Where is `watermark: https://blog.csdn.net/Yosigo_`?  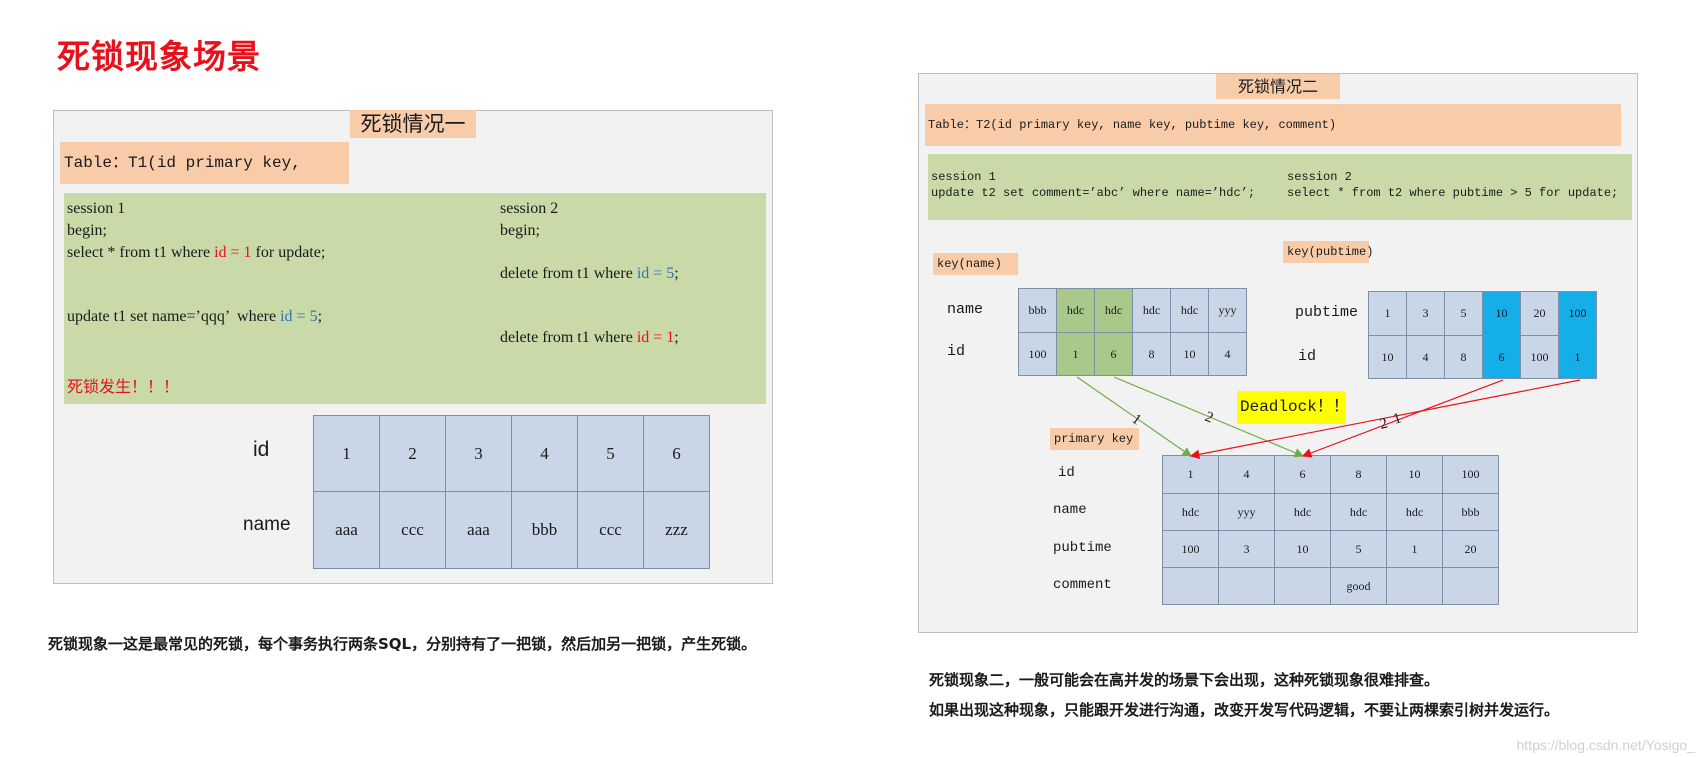
watermark: https://blog.csdn.net/Yosigo_ is located at coordinates (1606, 745).